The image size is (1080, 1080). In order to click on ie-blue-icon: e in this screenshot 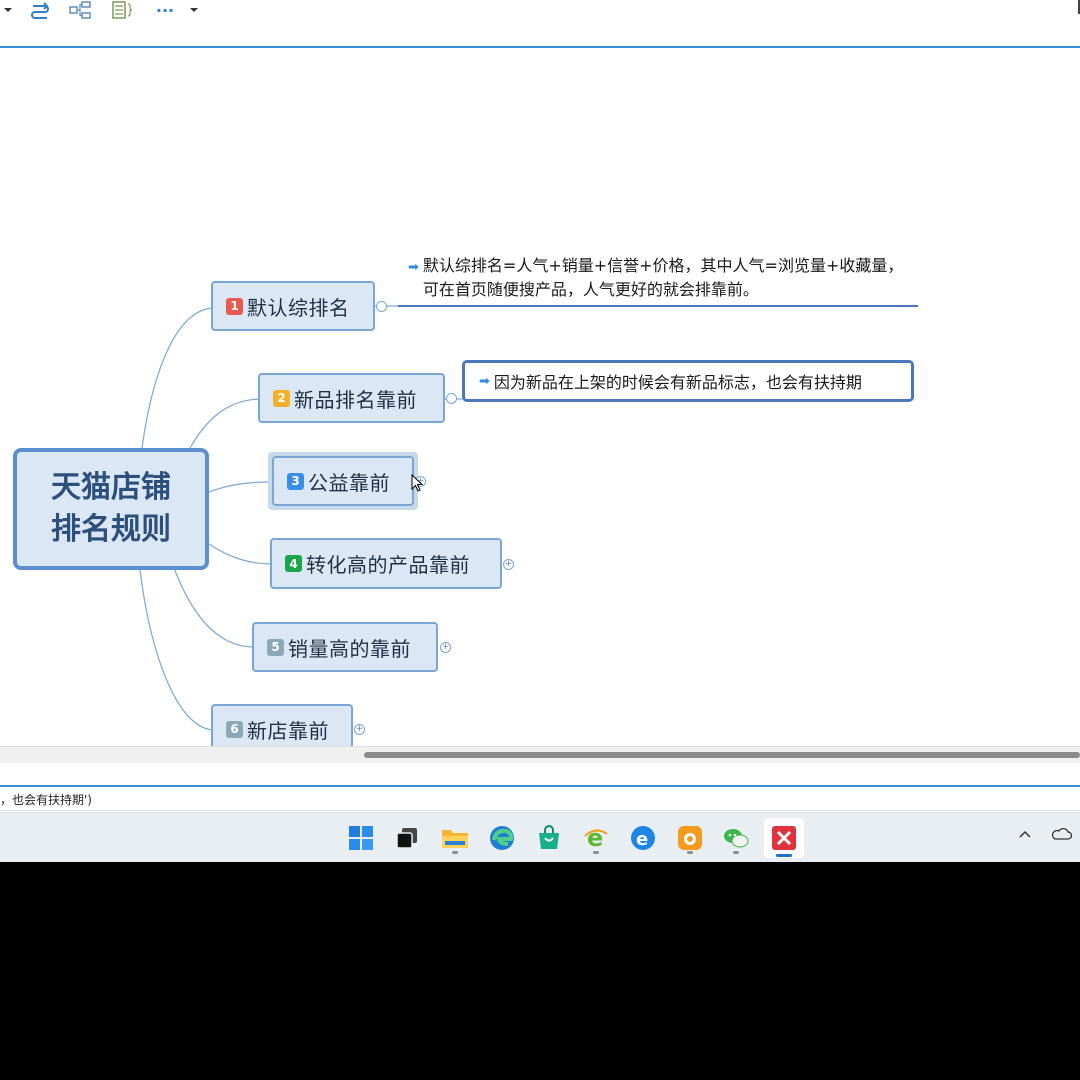, I will do `click(643, 838)`.